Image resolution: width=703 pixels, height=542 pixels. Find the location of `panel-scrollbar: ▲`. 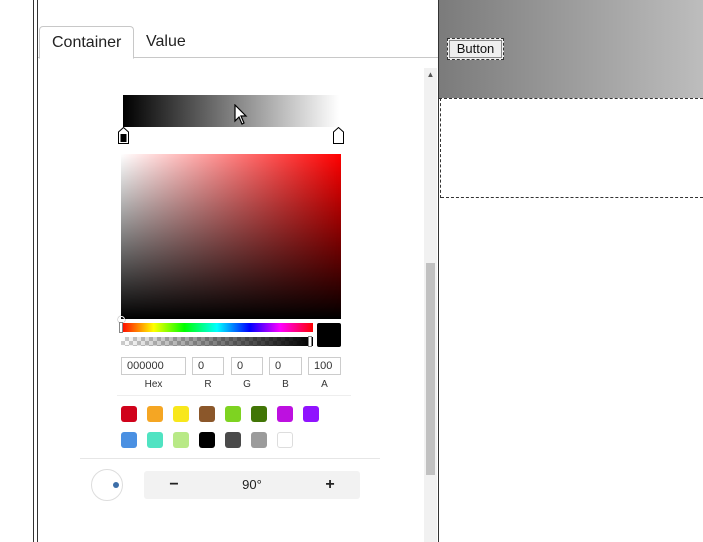

panel-scrollbar: ▲ is located at coordinates (430, 305).